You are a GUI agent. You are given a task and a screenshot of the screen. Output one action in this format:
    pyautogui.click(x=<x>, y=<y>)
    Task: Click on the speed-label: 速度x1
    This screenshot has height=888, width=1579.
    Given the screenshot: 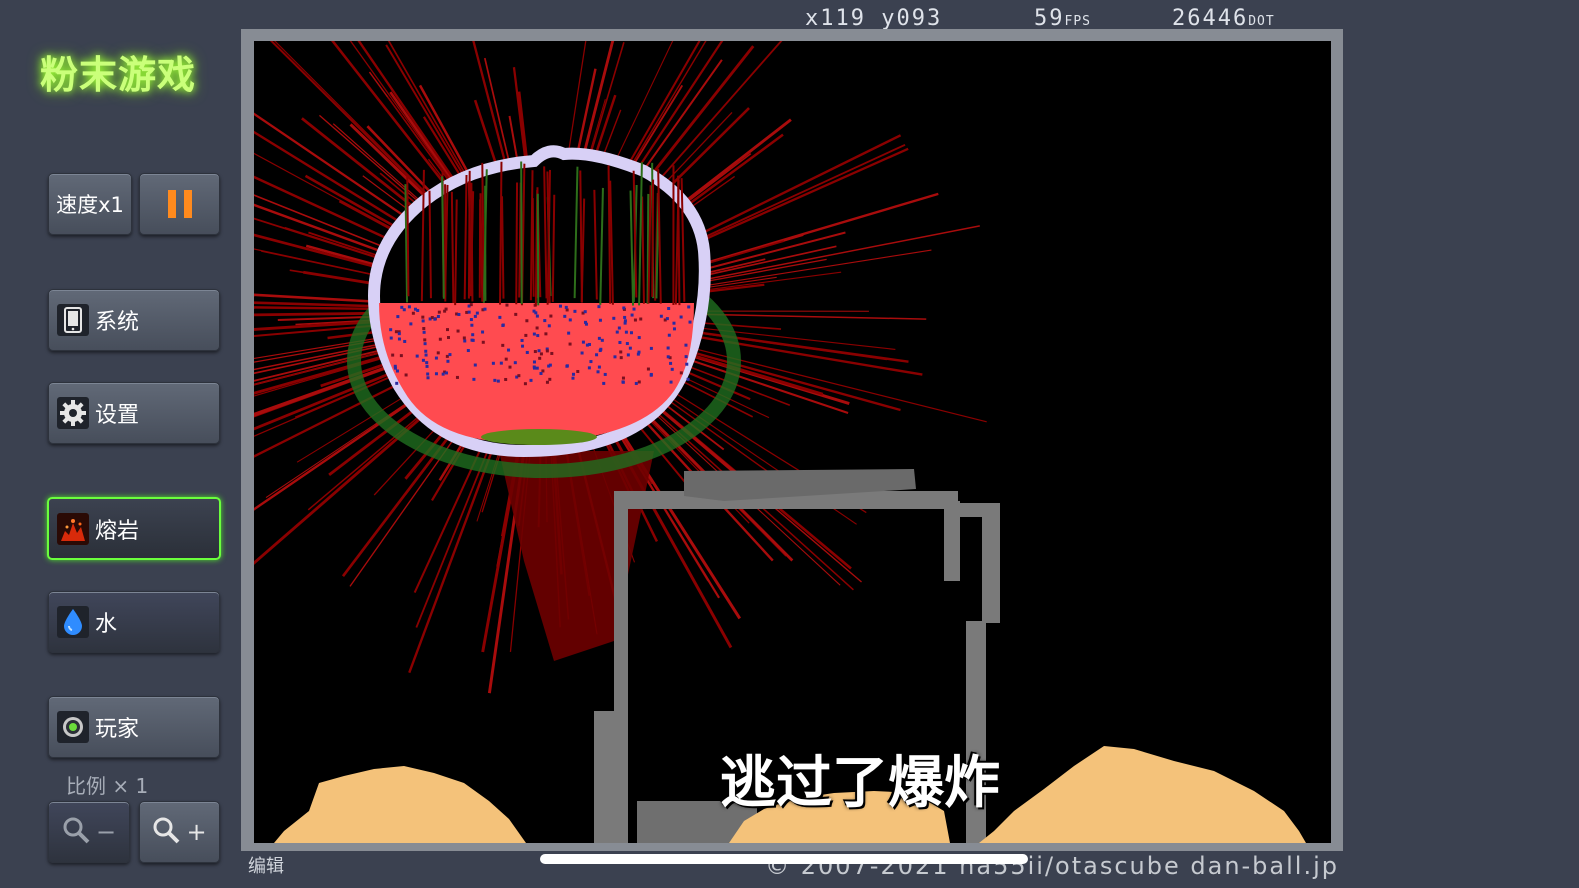 What is the action you would take?
    pyautogui.click(x=90, y=205)
    